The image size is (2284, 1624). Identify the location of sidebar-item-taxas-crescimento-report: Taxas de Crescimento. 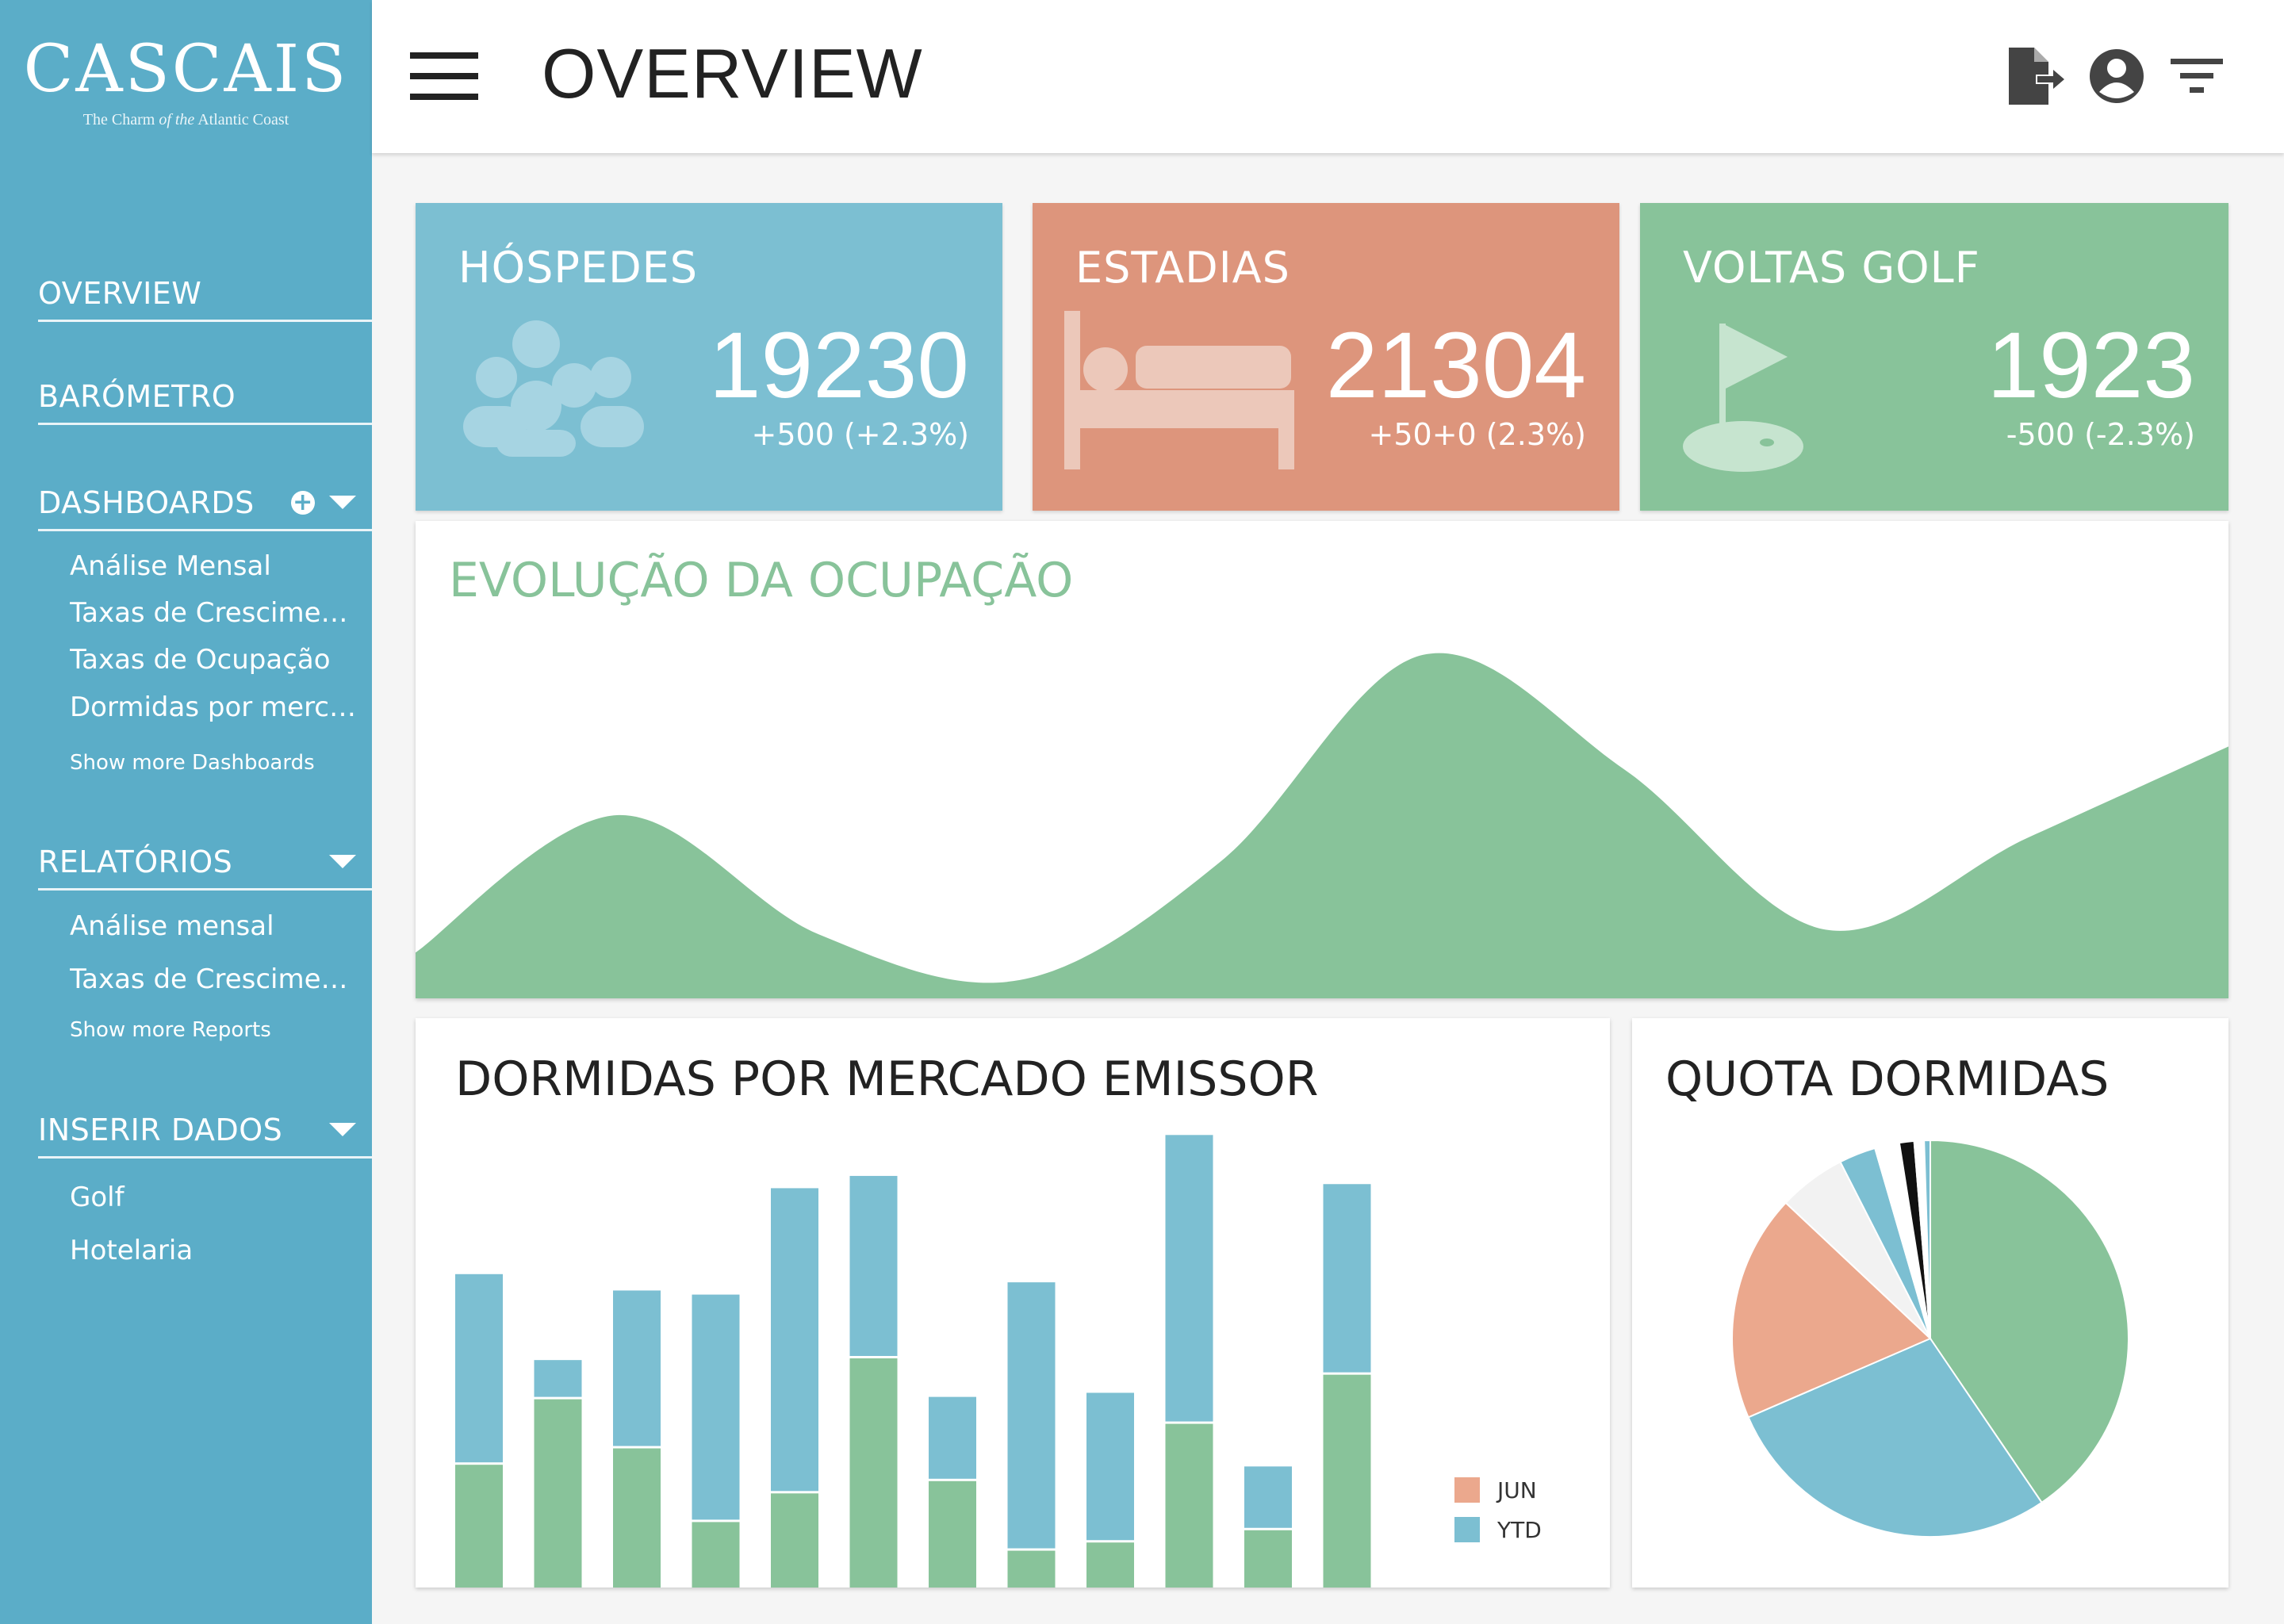
(216, 979).